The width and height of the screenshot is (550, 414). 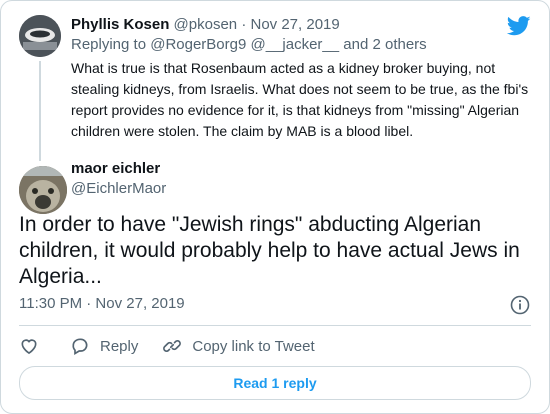 I want to click on tweet-timestamp: 11:30 PM · Nov 27, 2019, so click(x=102, y=304).